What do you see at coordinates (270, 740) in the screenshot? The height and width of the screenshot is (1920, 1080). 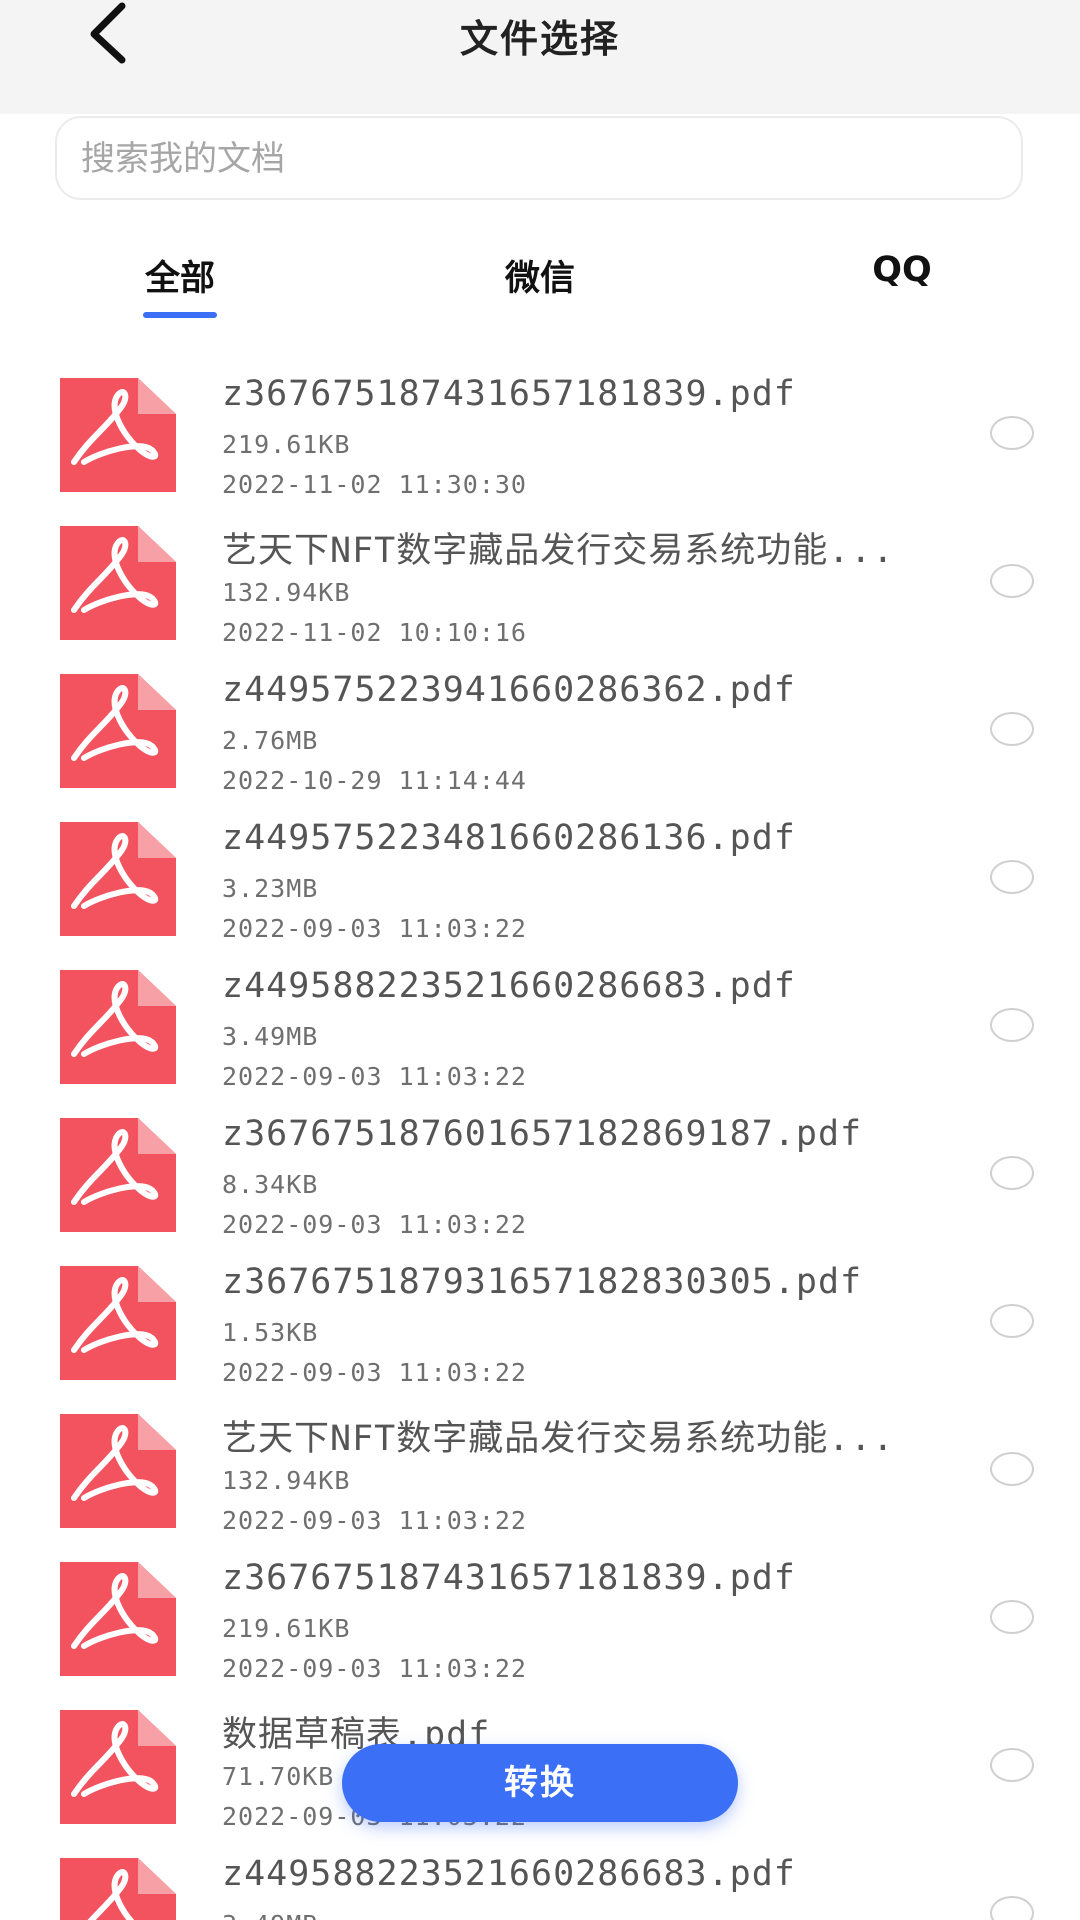 I see `file-size: 2.76MB` at bounding box center [270, 740].